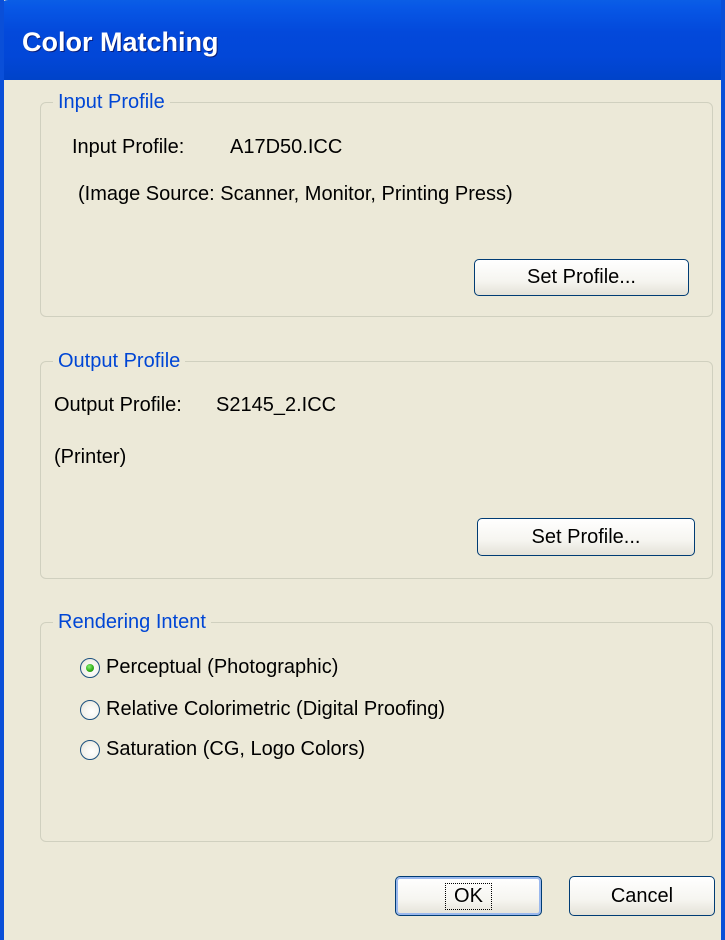 This screenshot has height=940, width=725. I want to click on input-profile-label: Input Profile:, so click(128, 147).